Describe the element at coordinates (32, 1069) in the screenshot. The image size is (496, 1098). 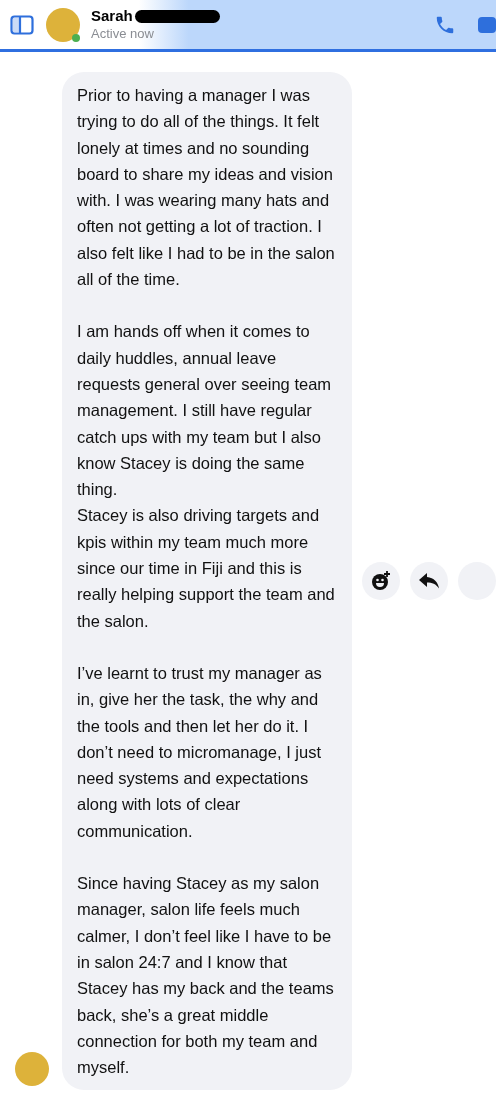
I see `avatar` at that location.